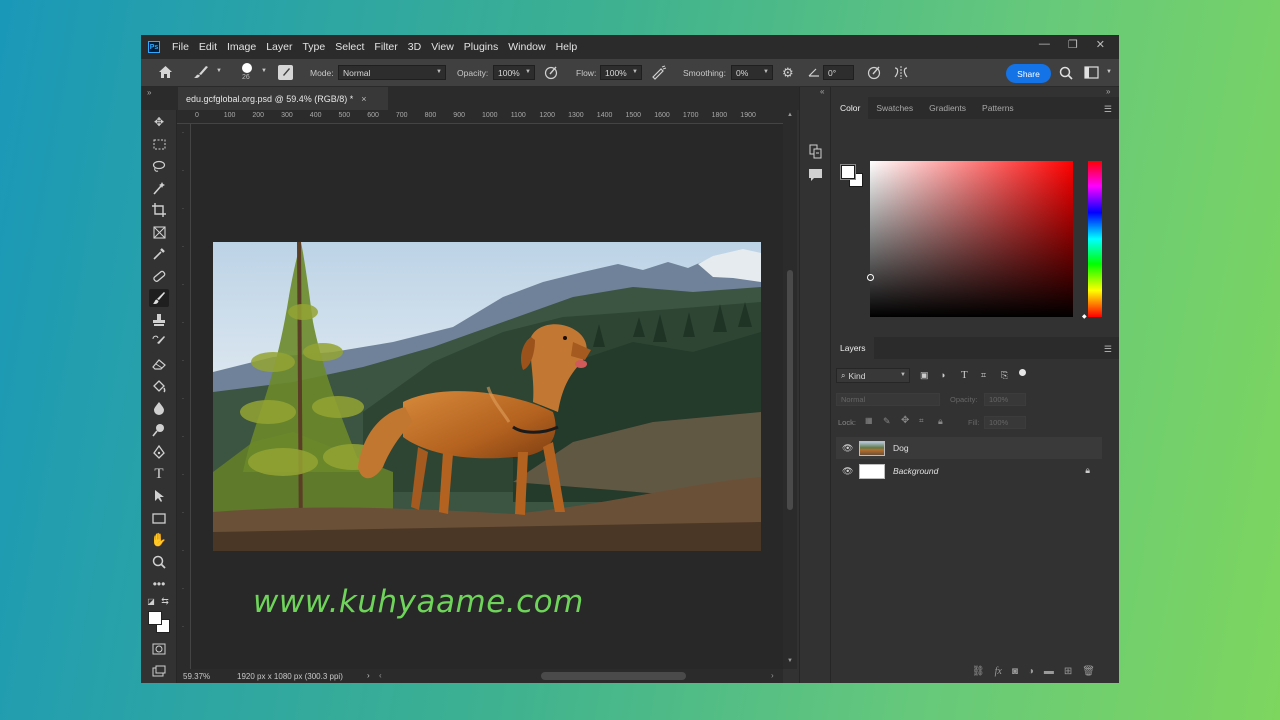  I want to click on brush-tool-icon, so click(159, 298).